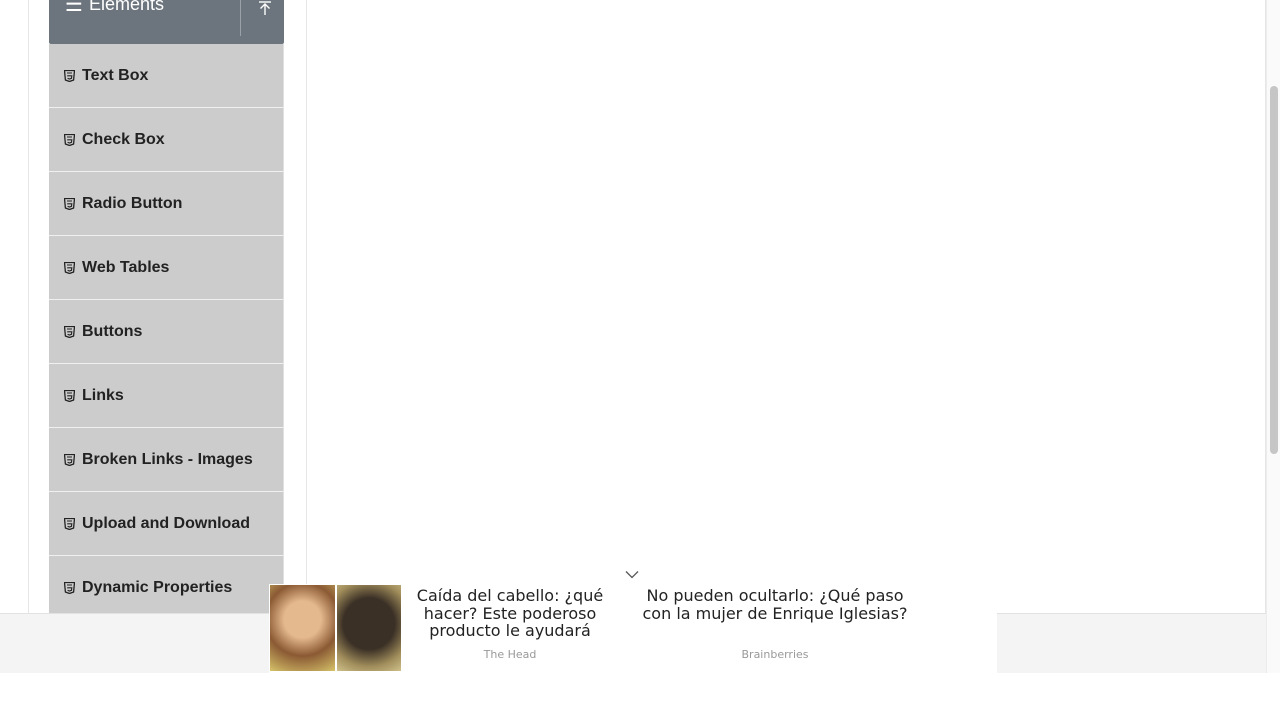 The height and width of the screenshot is (720, 1280). I want to click on collapse-group-button, so click(265, 9).